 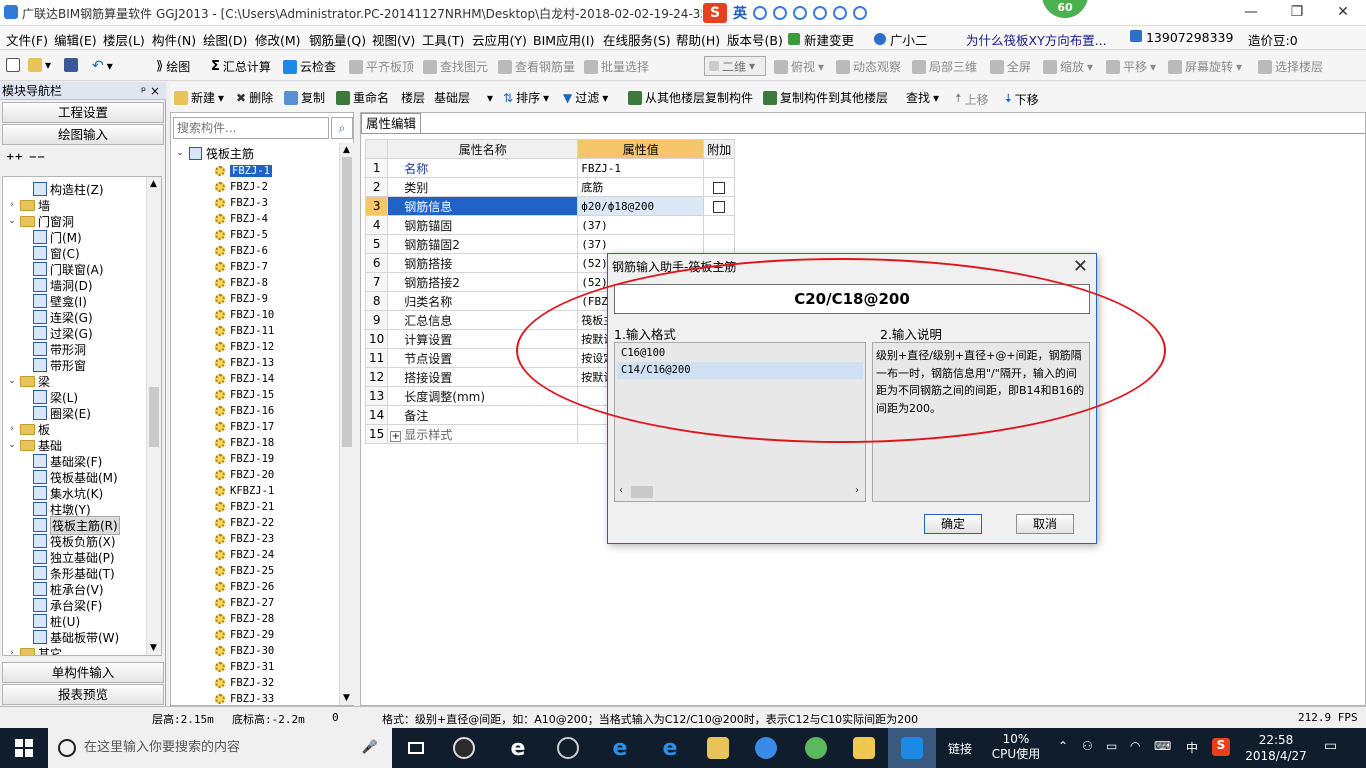 What do you see at coordinates (616, 66) in the screenshot?
I see `batch-select-button: 批量选择` at bounding box center [616, 66].